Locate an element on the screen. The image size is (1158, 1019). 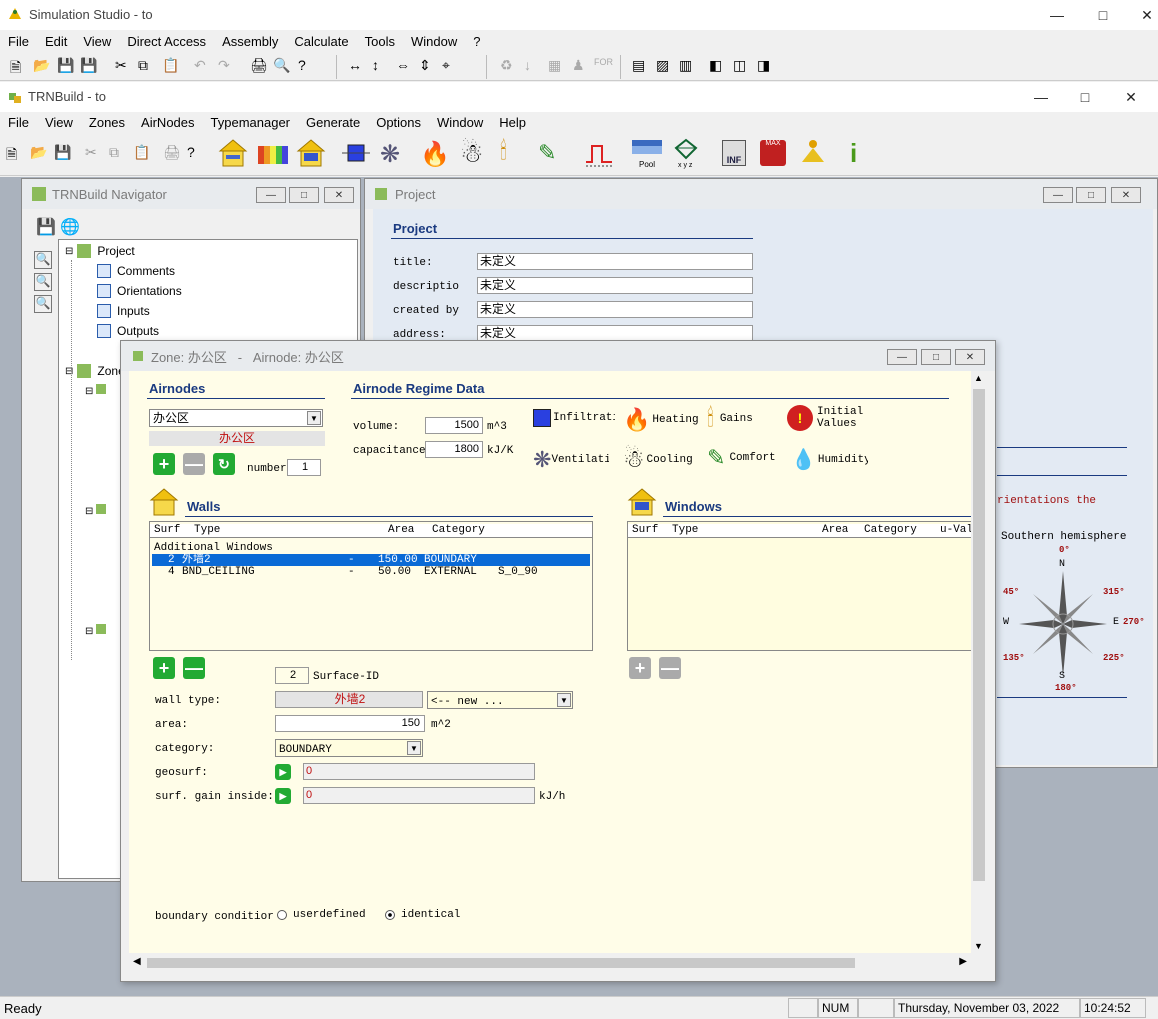
trnbuild-maximize-button: □ is located at coordinates (1085, 97).